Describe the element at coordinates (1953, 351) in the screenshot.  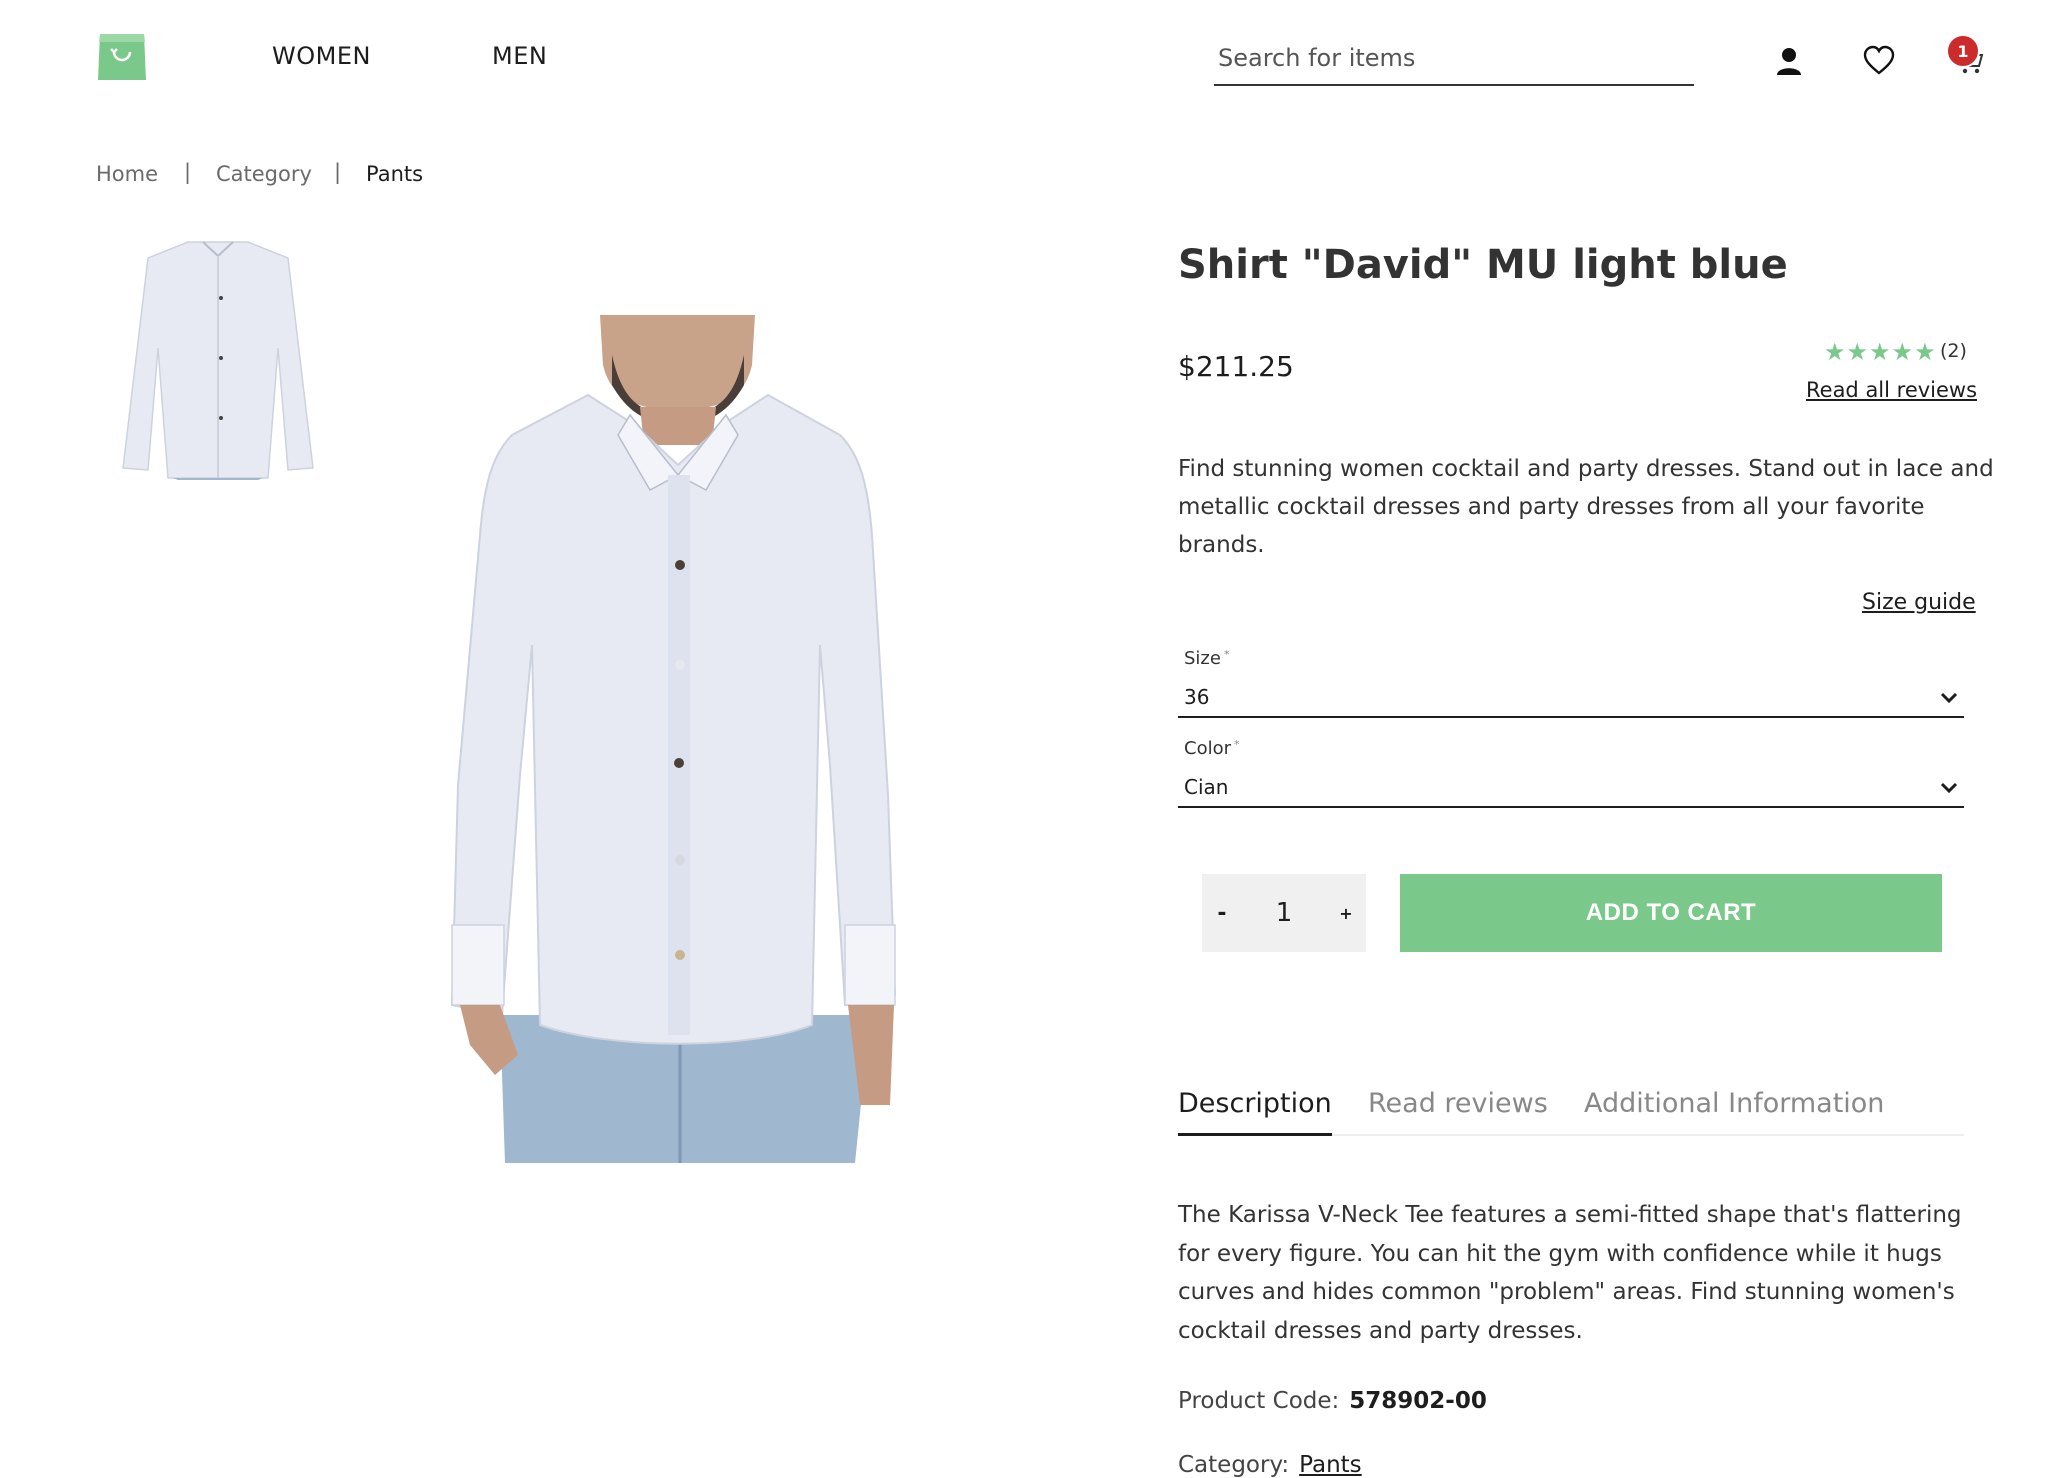
I see `review-count: (2)` at that location.